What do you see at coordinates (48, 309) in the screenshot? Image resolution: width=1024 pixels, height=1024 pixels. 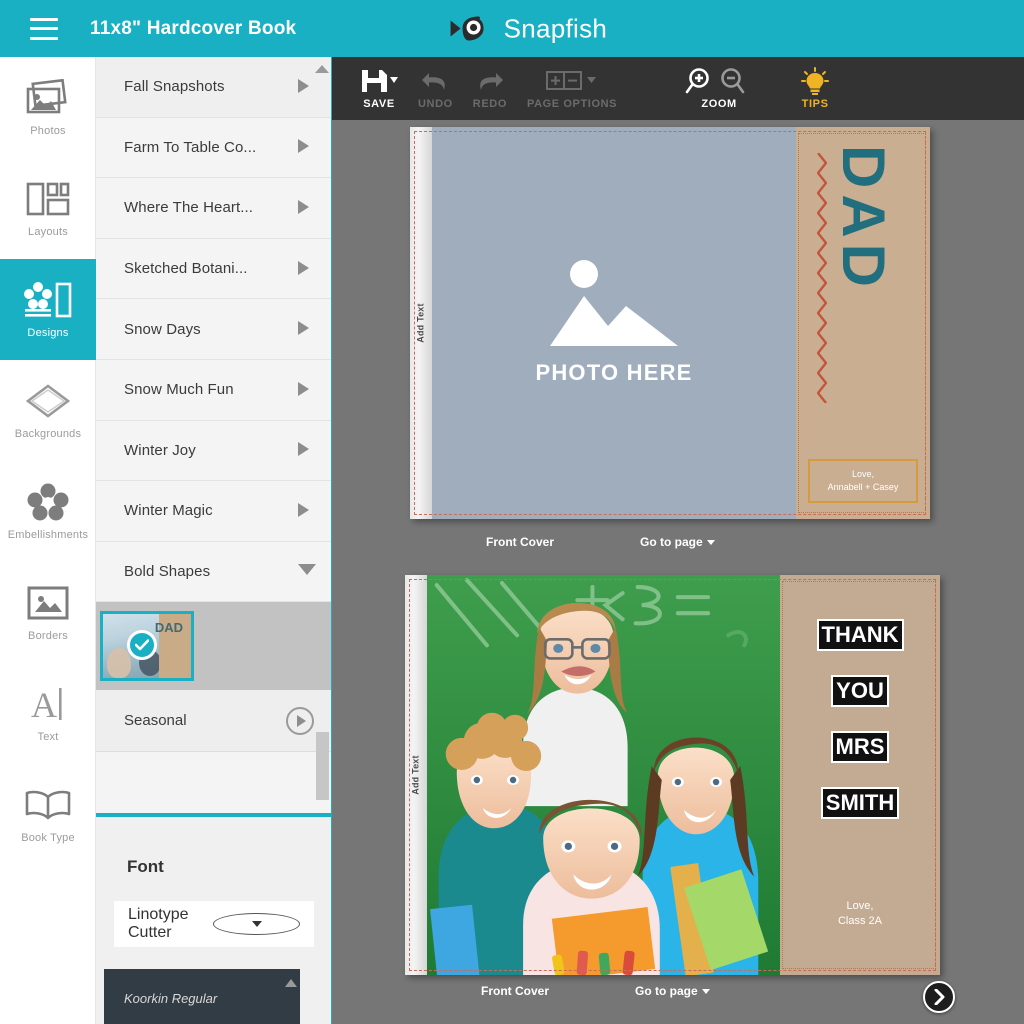 I see `sidebar-item-designs: Designs` at bounding box center [48, 309].